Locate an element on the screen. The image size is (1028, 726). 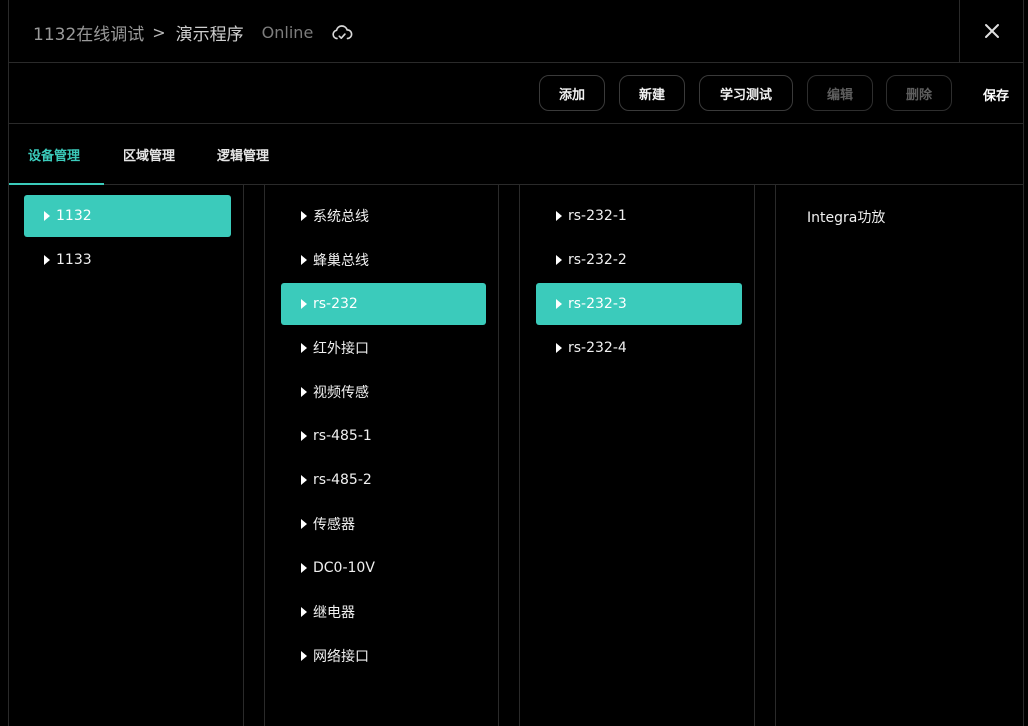
list-item-label: 1132 is located at coordinates (74, 216).